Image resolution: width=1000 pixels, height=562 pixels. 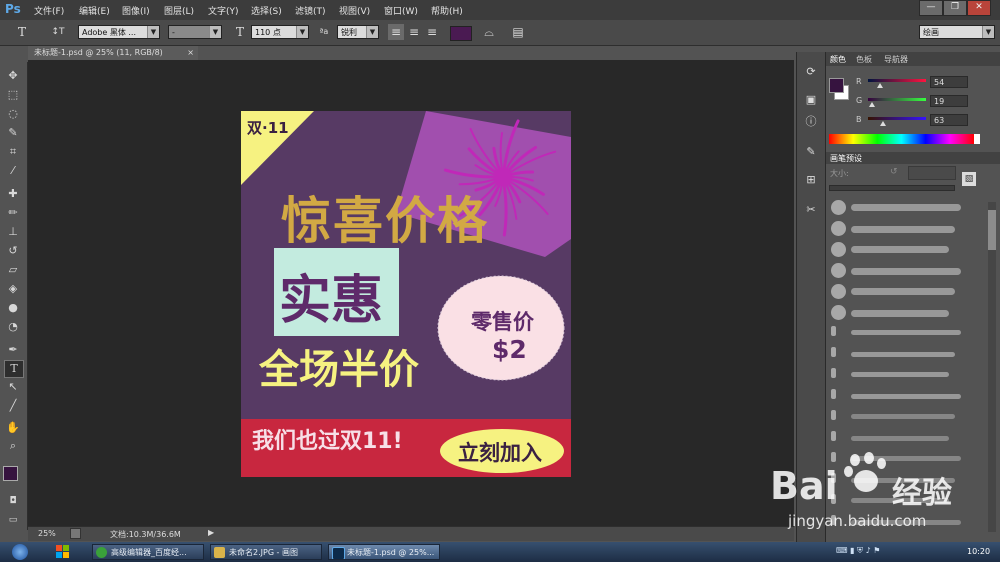 What do you see at coordinates (14, 369) in the screenshot?
I see `horizontal-type-tool-icon: T` at bounding box center [14, 369].